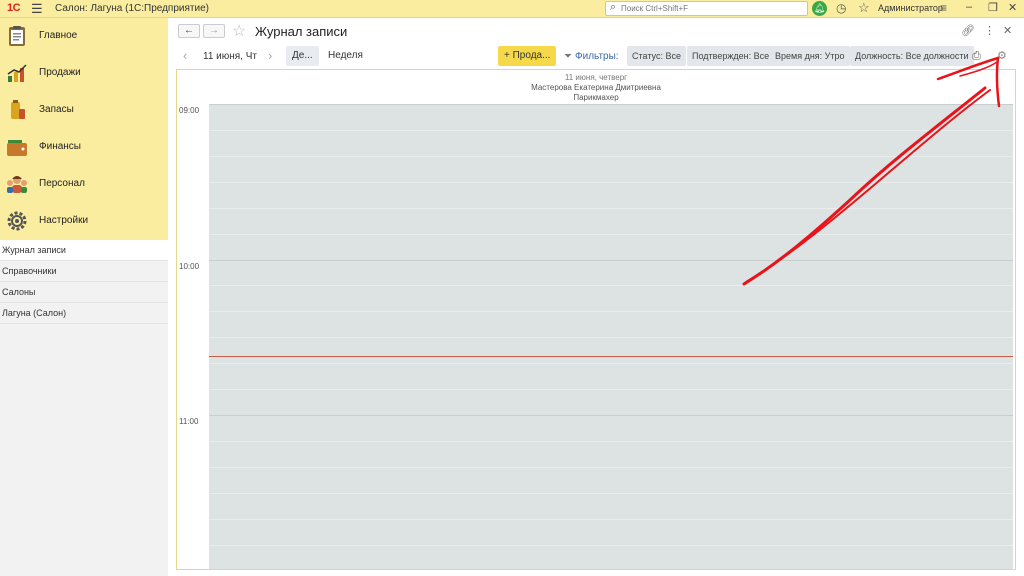  What do you see at coordinates (189, 110) in the screenshot?
I see `time-label: 09:00` at bounding box center [189, 110].